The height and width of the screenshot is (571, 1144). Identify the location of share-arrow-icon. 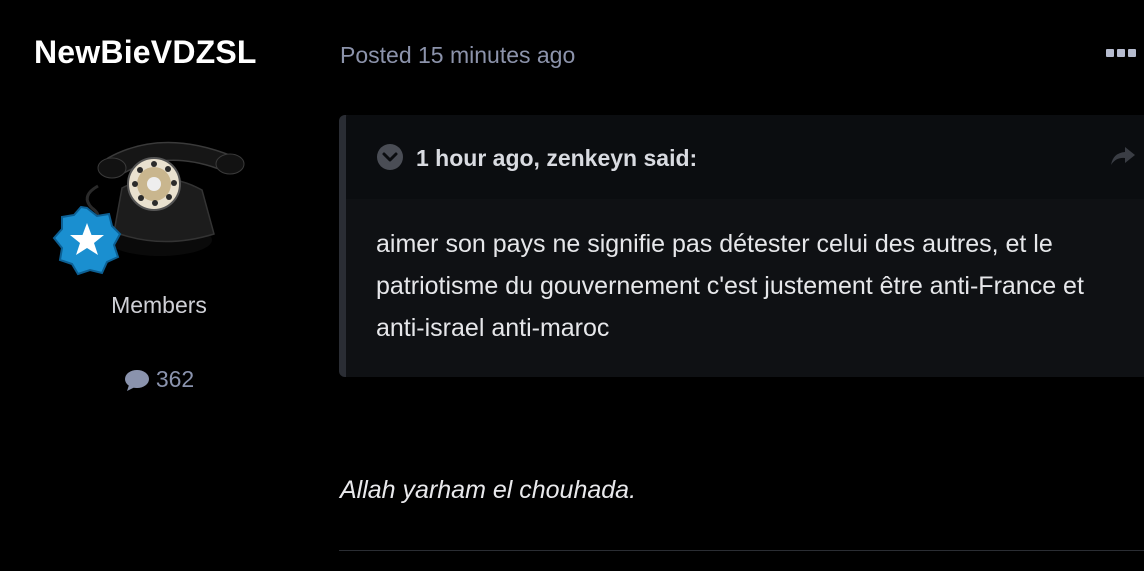
(1123, 156).